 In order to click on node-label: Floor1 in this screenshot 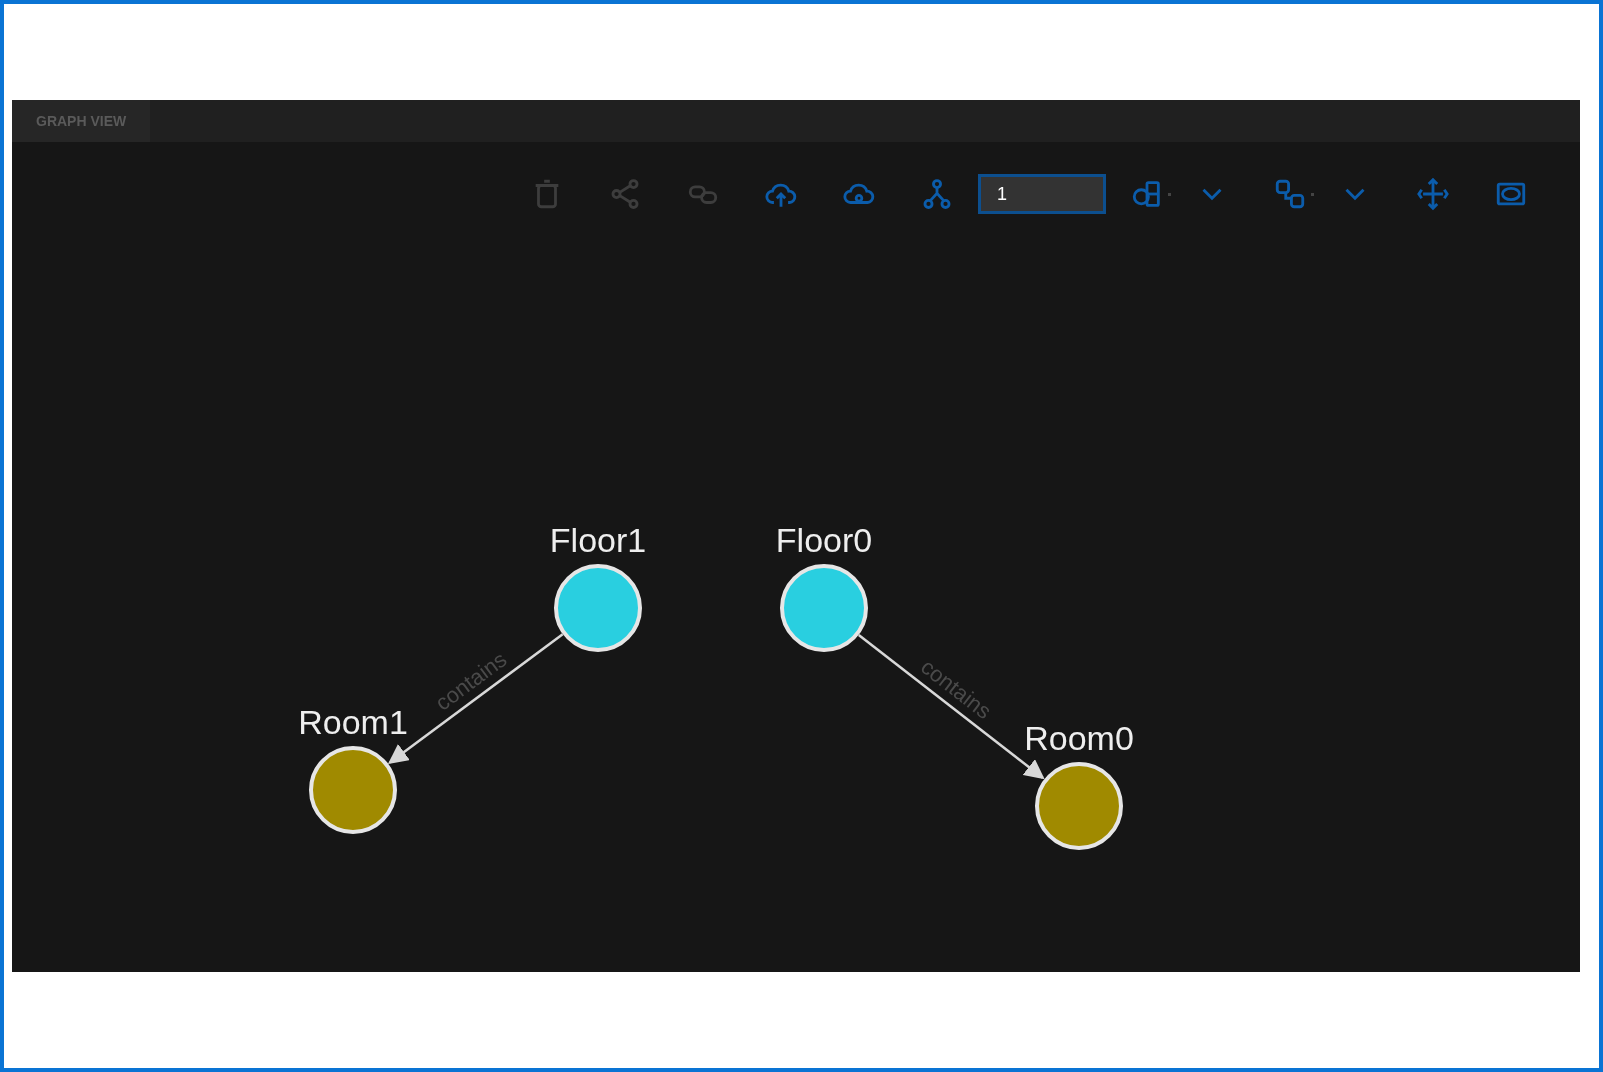, I will do `click(598, 540)`.